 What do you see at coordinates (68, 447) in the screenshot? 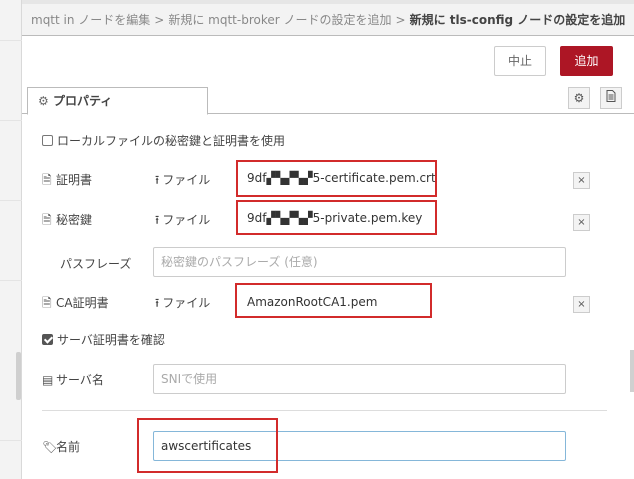
I see `name-label-text: 名前` at bounding box center [68, 447].